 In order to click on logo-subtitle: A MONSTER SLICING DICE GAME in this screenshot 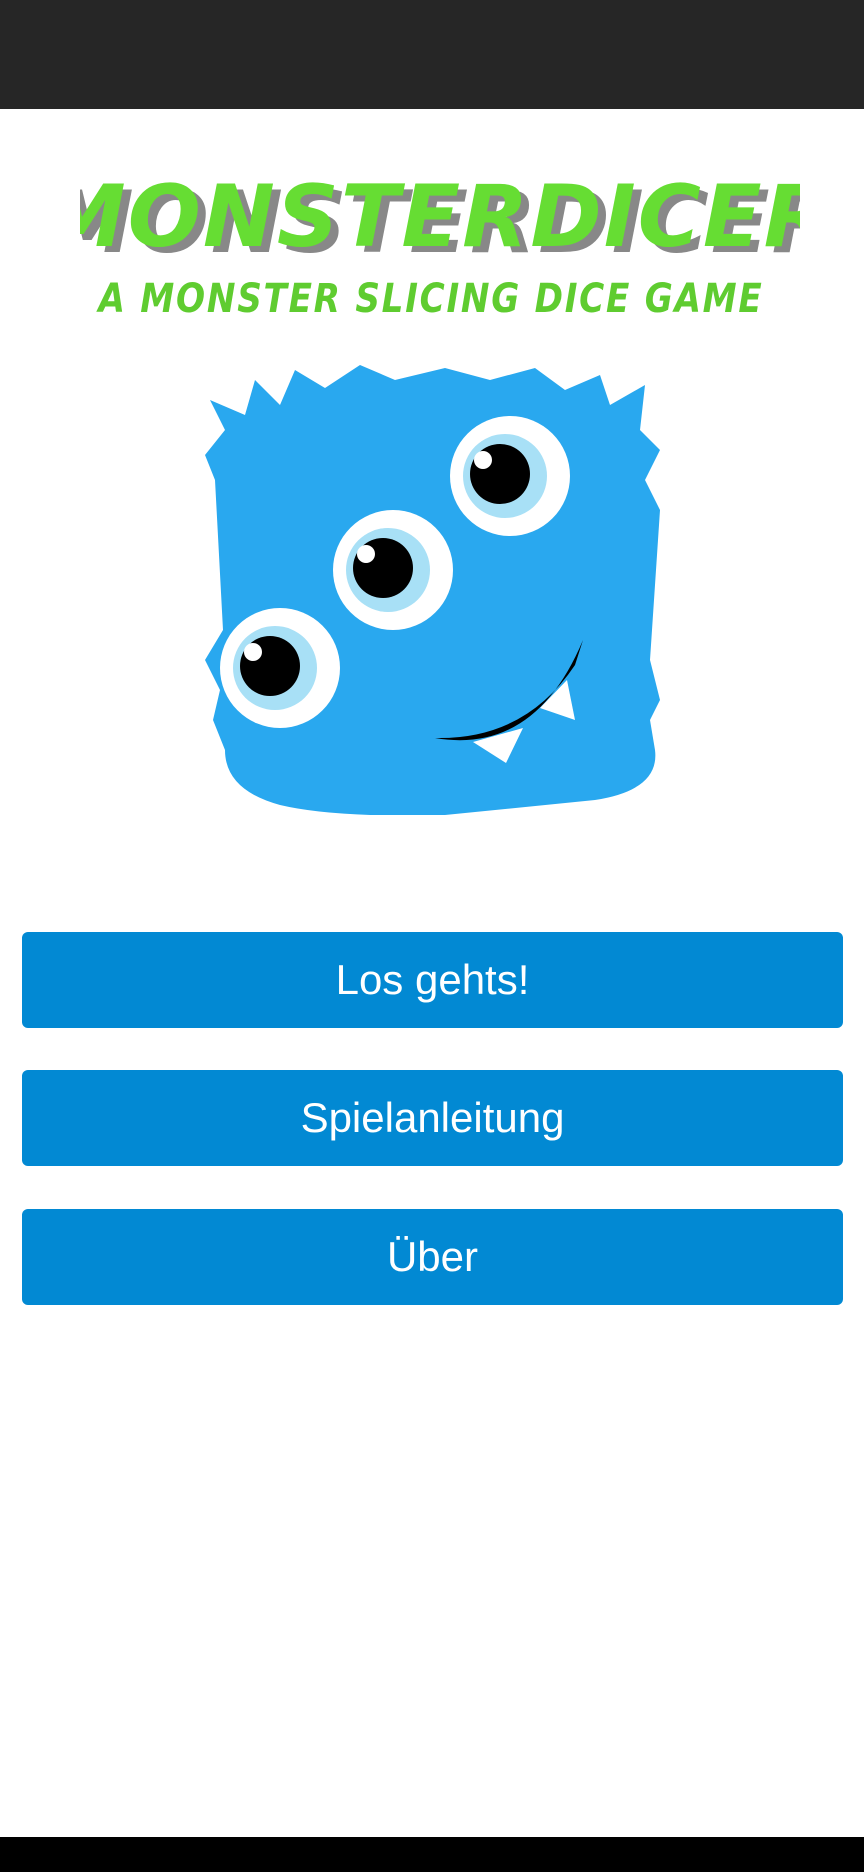, I will do `click(430, 299)`.